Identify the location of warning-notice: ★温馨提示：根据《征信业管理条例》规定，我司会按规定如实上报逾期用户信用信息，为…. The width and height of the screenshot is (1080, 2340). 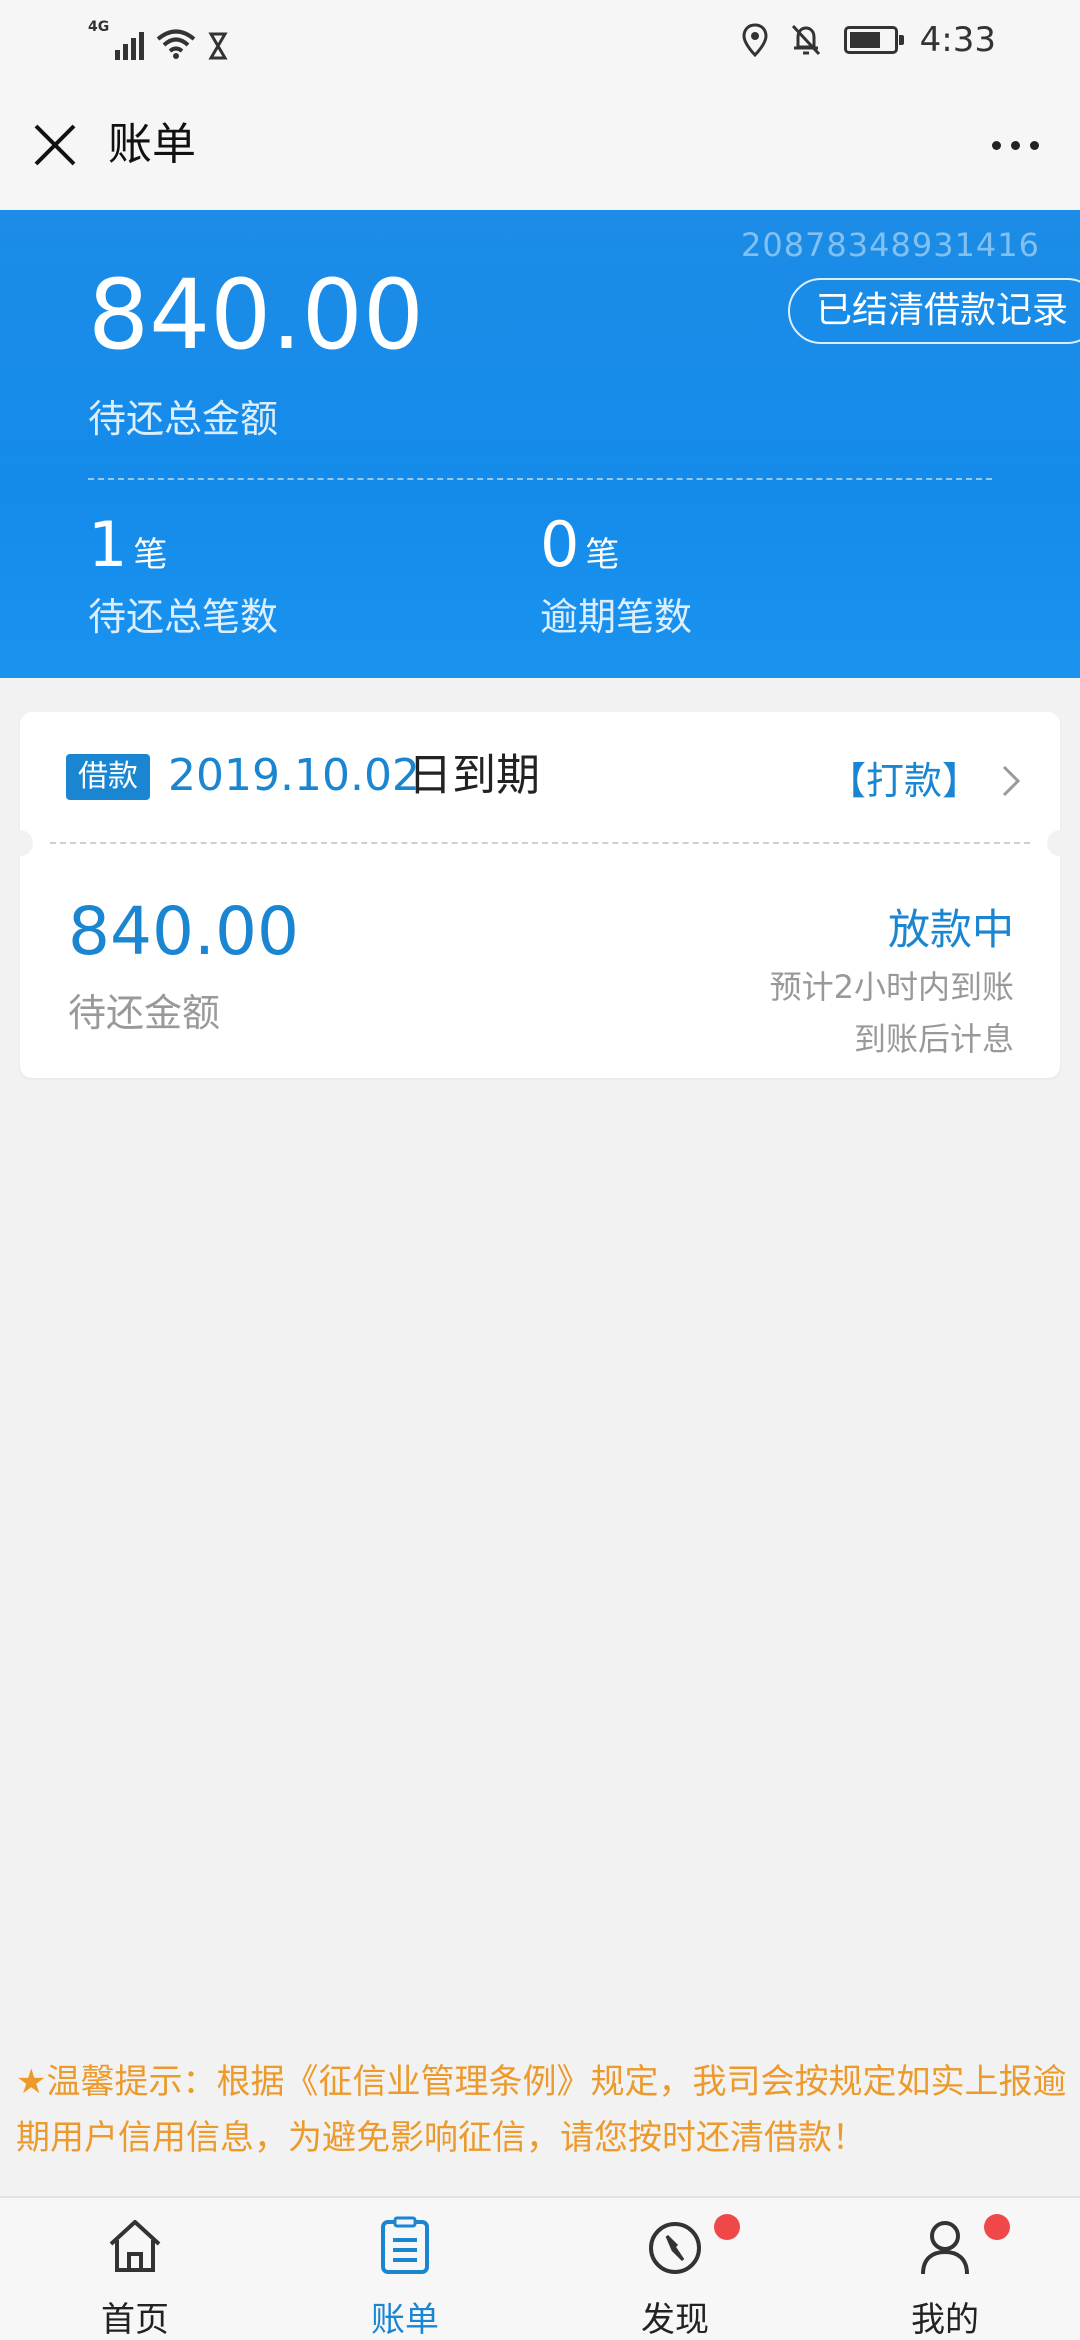
(541, 2110).